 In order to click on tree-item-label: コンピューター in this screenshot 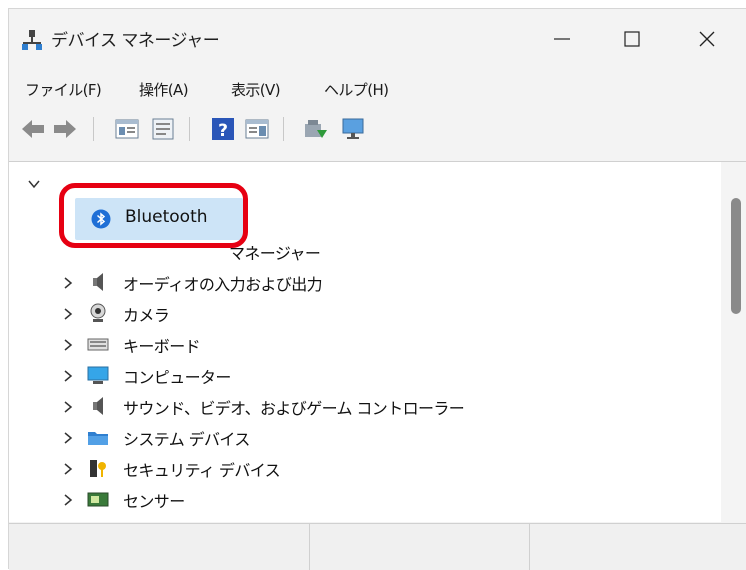, I will do `click(177, 377)`.